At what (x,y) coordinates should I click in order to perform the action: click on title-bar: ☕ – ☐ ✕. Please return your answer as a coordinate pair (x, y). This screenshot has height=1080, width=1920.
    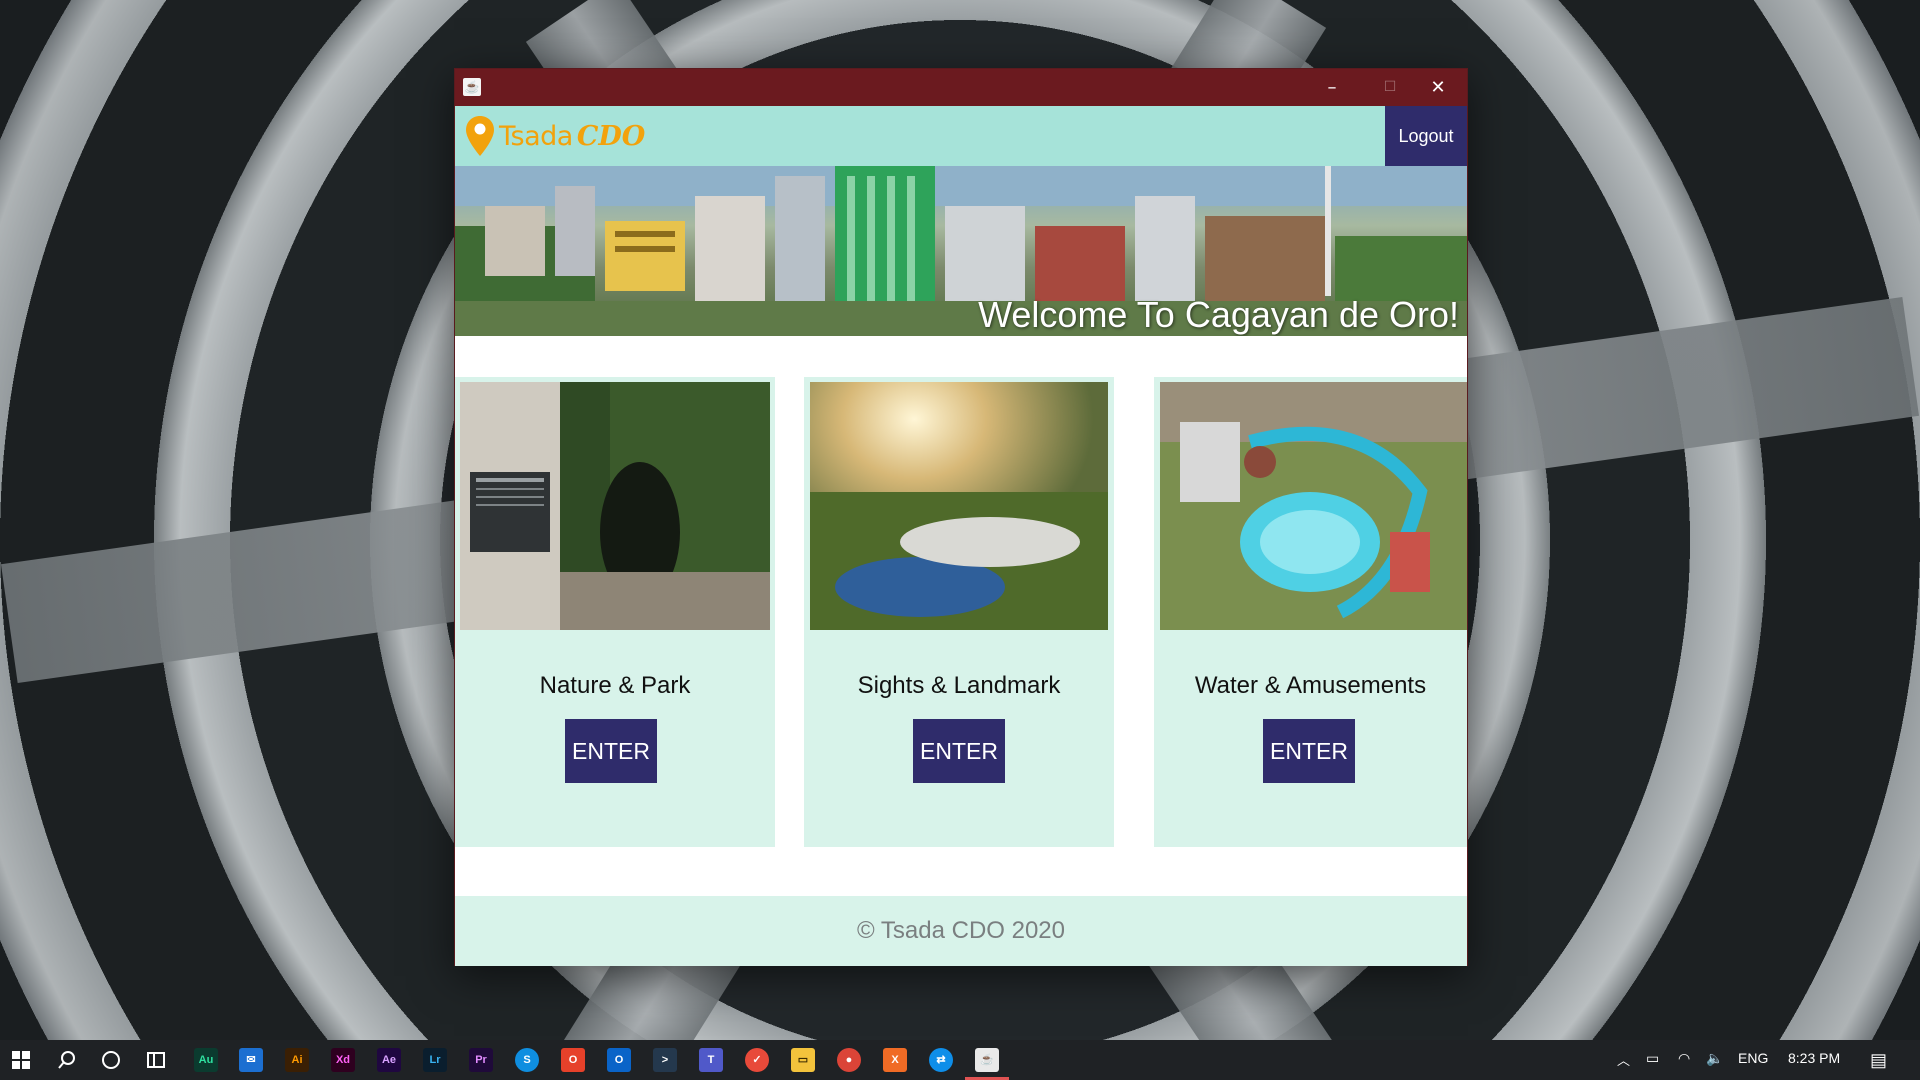
    Looking at the image, I should click on (961, 87).